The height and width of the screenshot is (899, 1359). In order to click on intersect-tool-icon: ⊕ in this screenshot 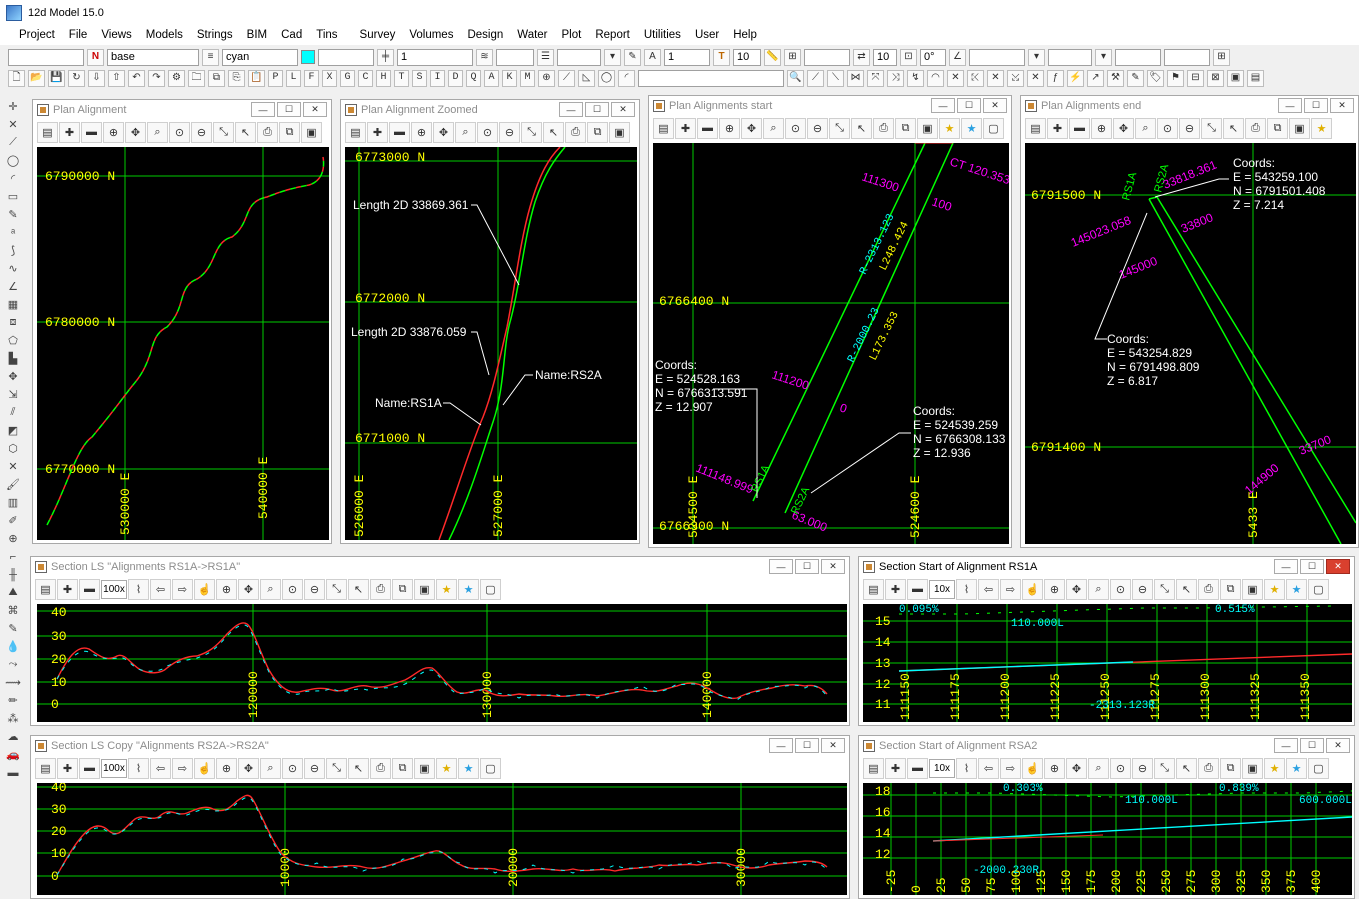, I will do `click(13, 538)`.